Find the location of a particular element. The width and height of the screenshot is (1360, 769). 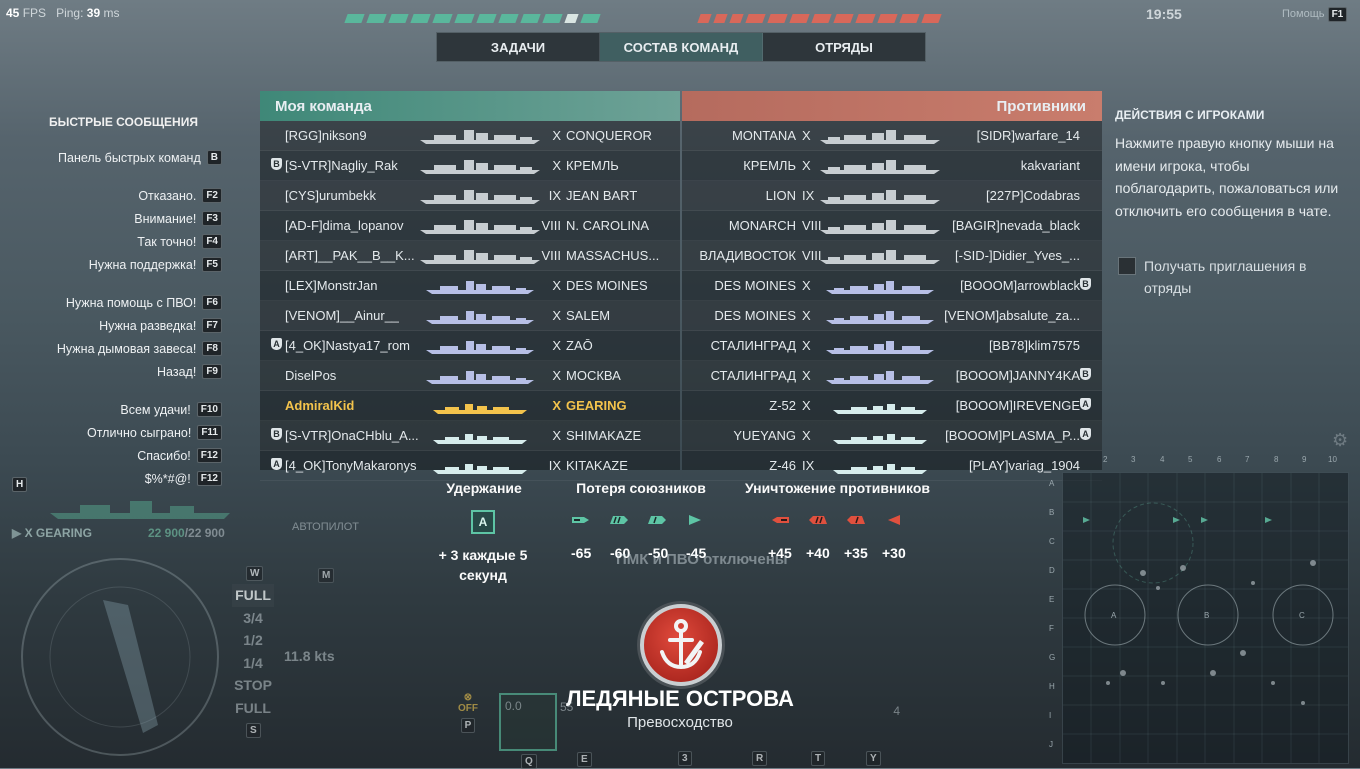

hotkey-badge: T is located at coordinates (818, 758).